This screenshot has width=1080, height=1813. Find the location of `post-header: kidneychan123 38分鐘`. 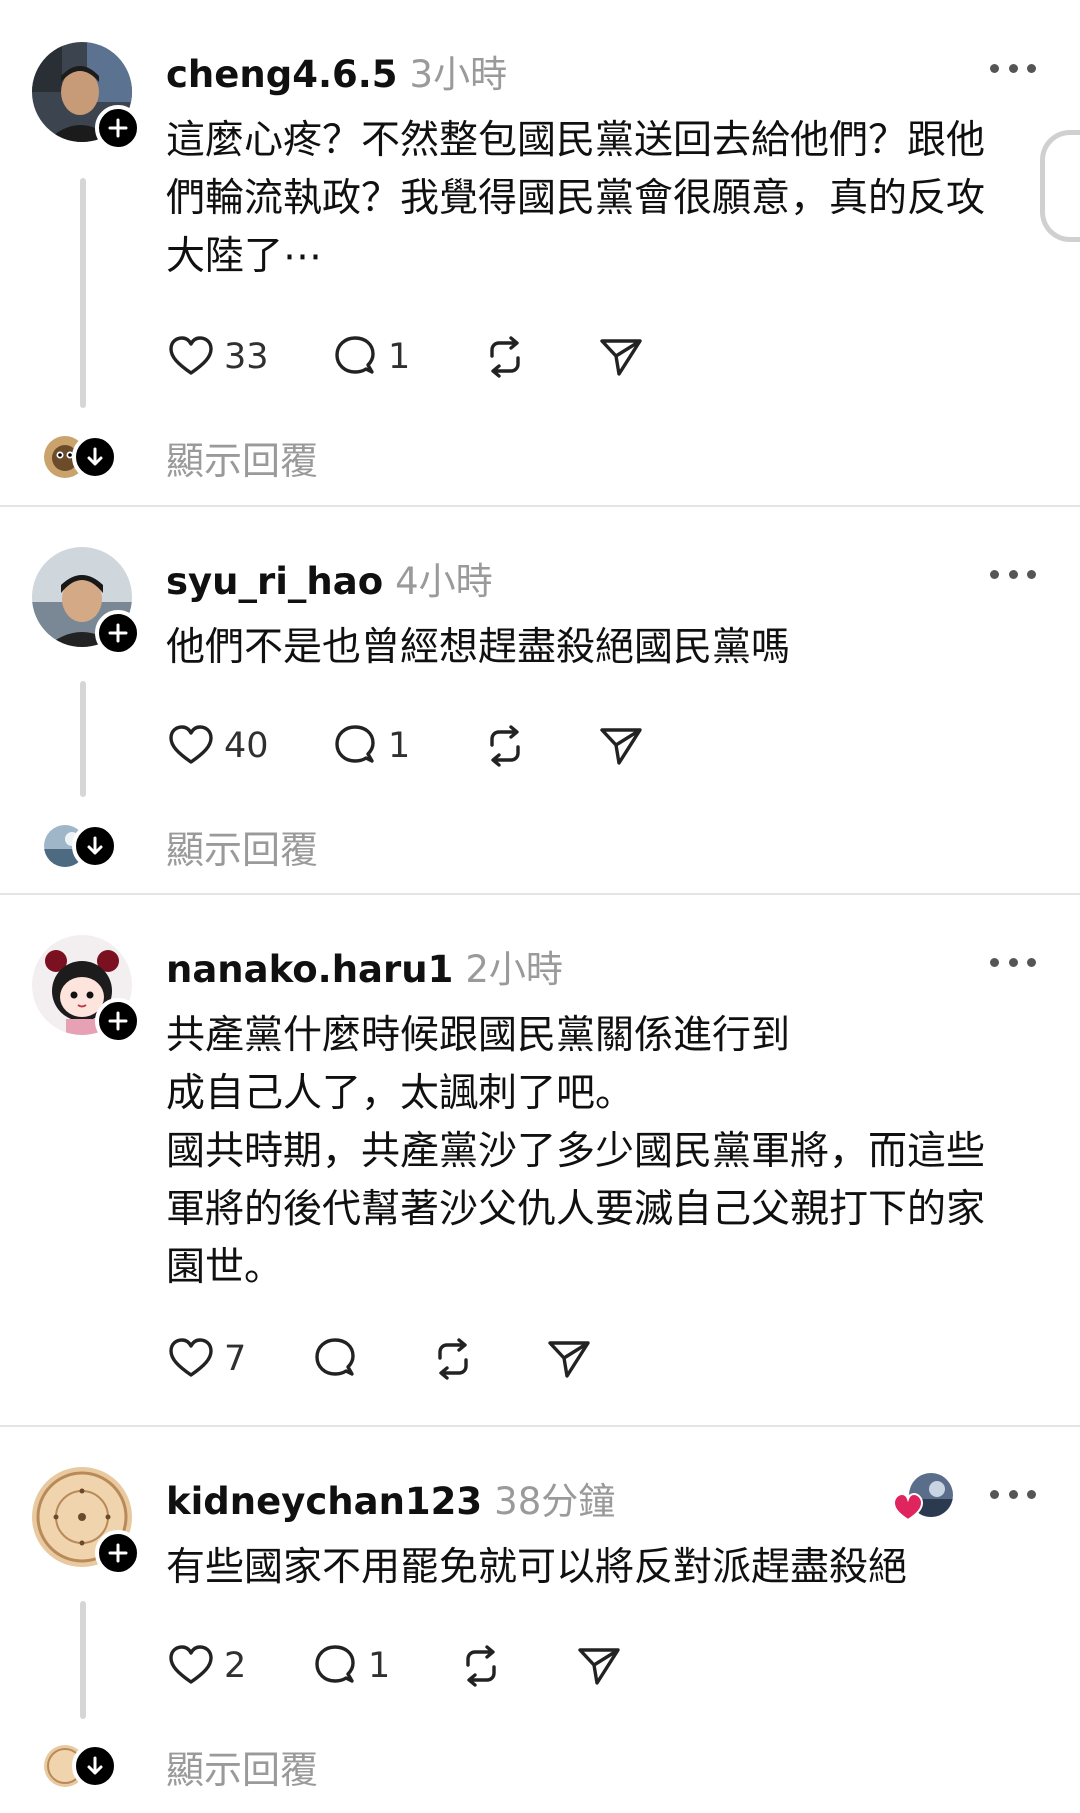

post-header: kidneychan123 38分鐘 is located at coordinates (390, 1498).